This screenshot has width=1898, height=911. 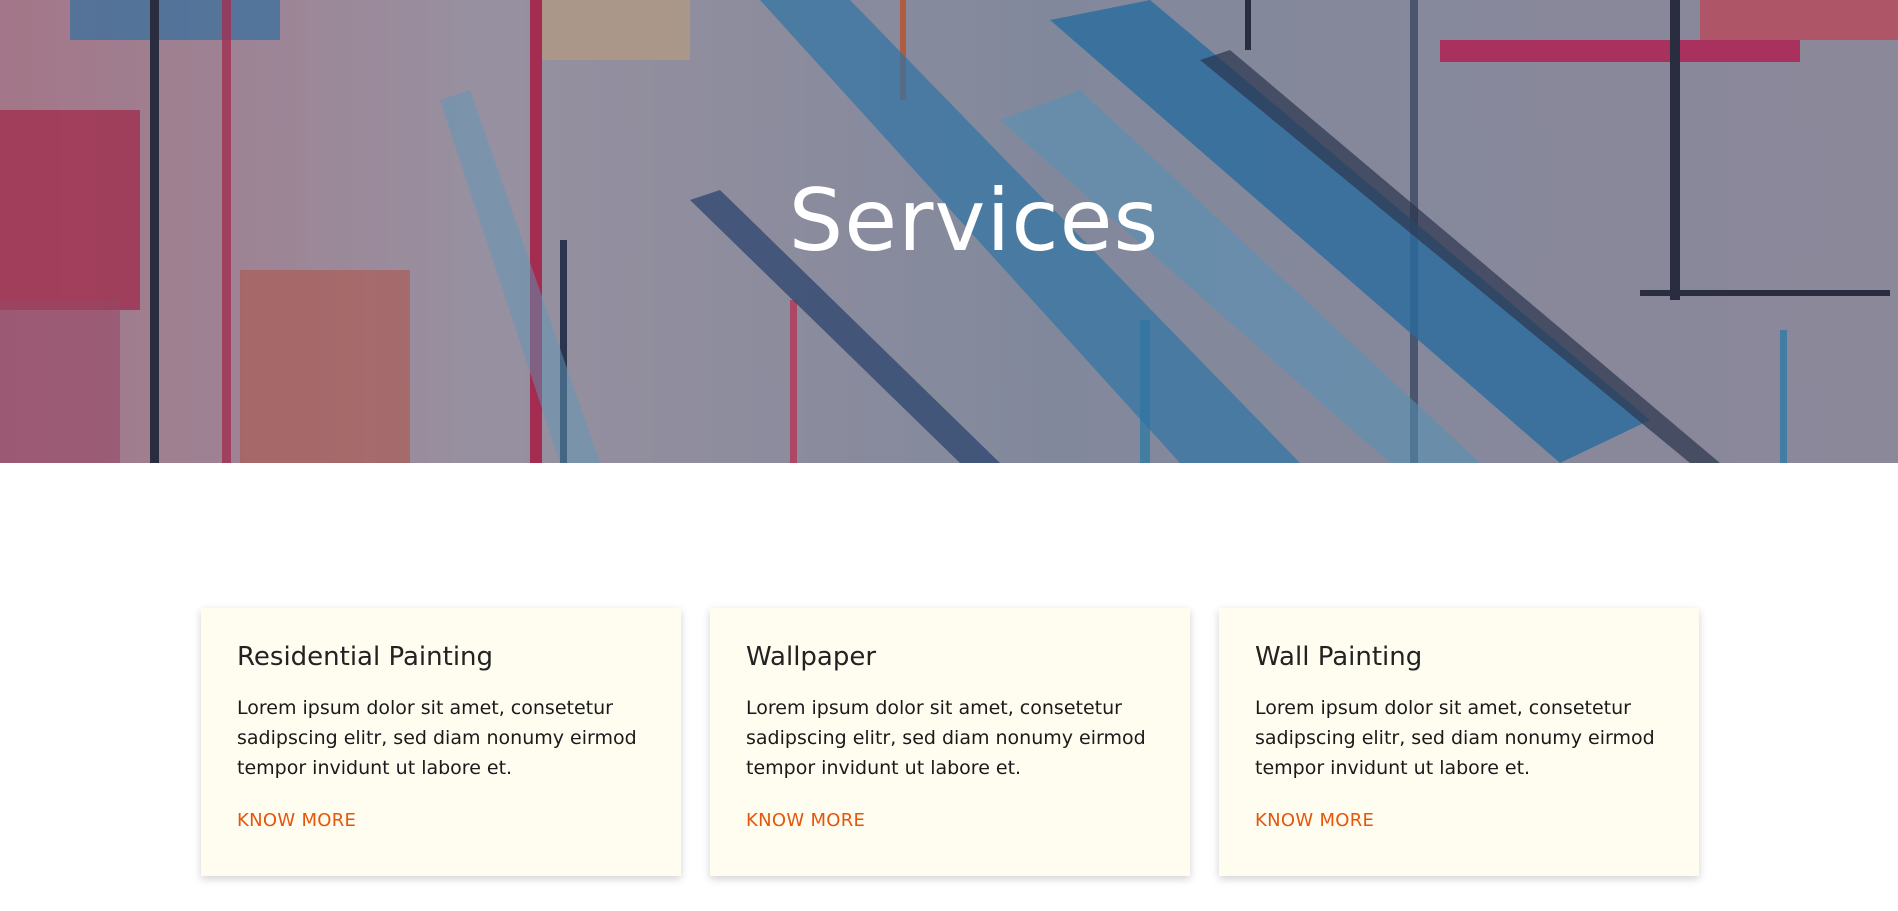 What do you see at coordinates (365, 657) in the screenshot?
I see `service-card-title: Residential Painting` at bounding box center [365, 657].